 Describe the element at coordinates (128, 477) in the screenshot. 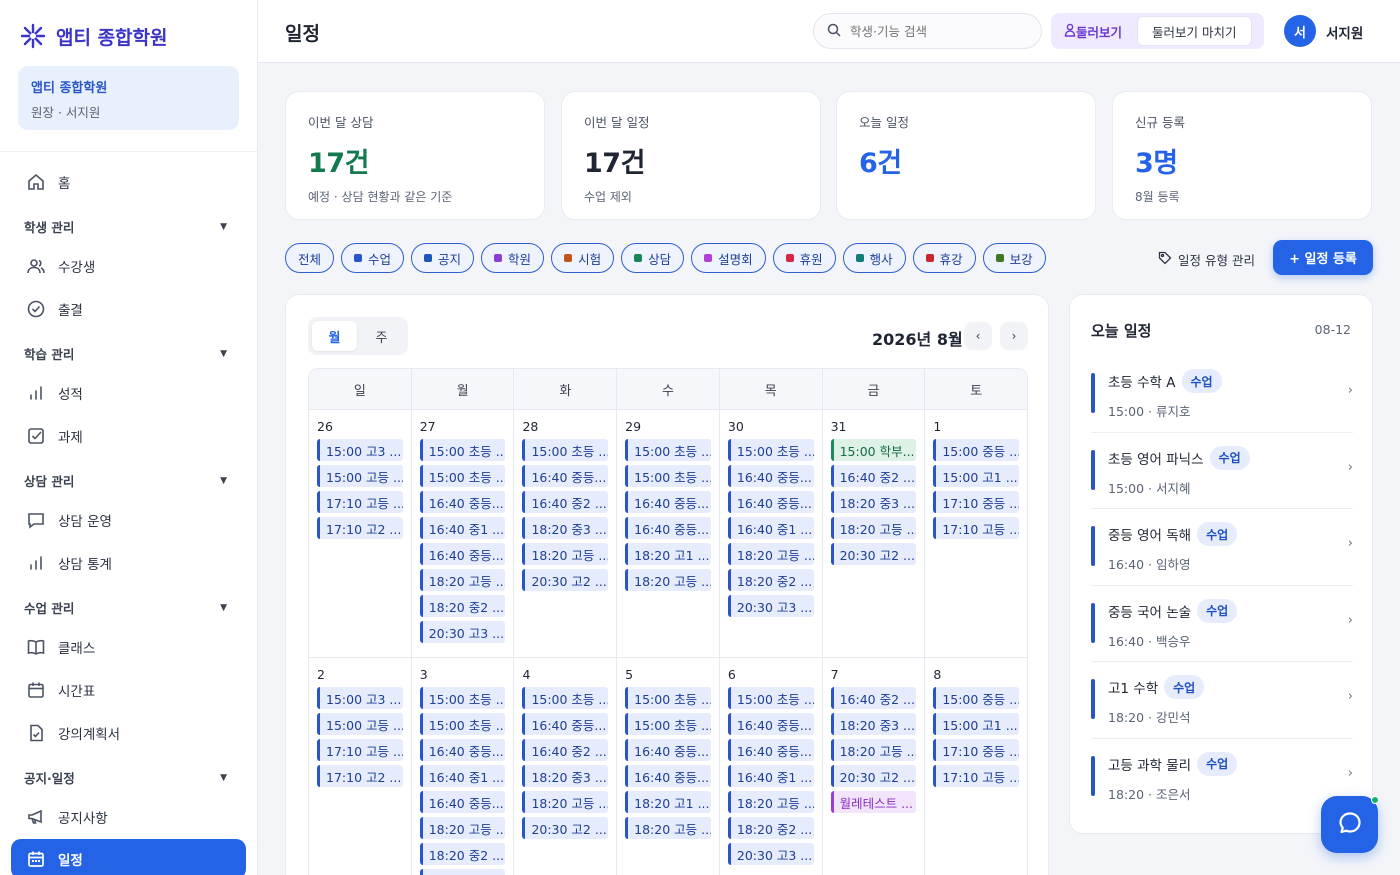

I see `sidebar-group-counsel: 상담 관리 ▼` at that location.